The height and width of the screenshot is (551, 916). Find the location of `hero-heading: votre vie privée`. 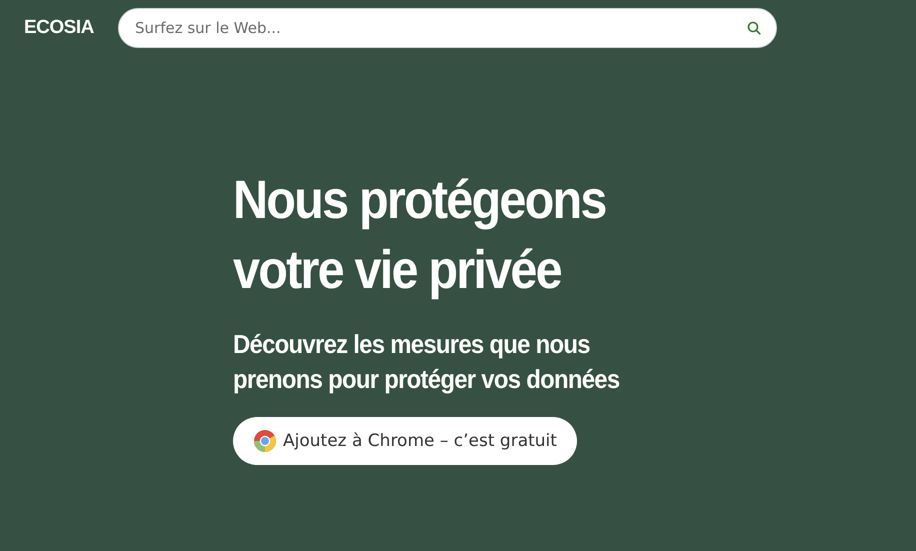

hero-heading: votre vie privée is located at coordinates (397, 270).